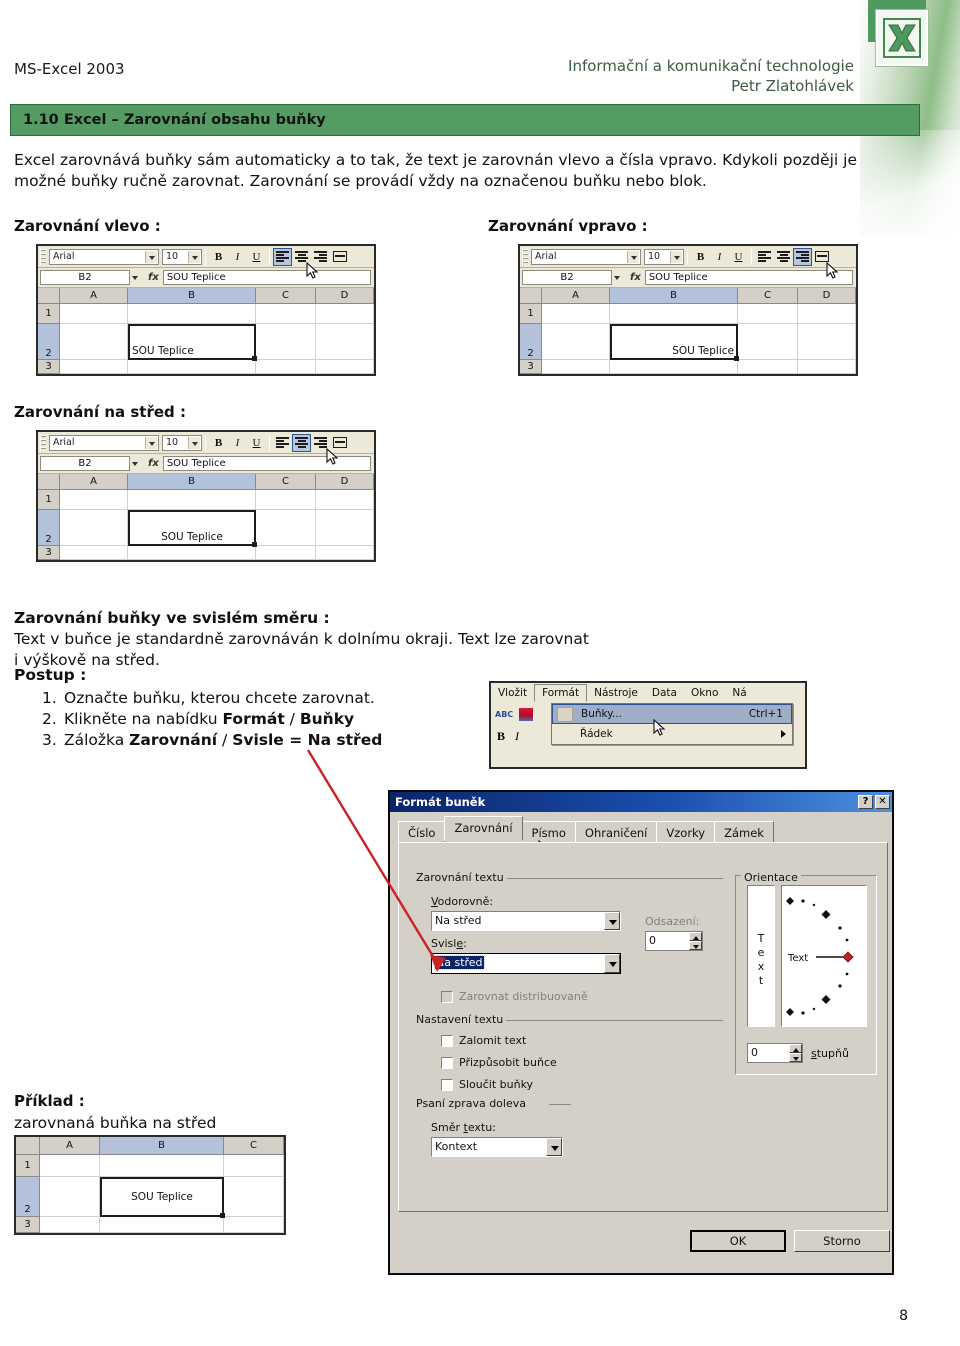 This screenshot has height=1346, width=960. What do you see at coordinates (842, 1241) in the screenshot?
I see `cancel-button: Storno` at bounding box center [842, 1241].